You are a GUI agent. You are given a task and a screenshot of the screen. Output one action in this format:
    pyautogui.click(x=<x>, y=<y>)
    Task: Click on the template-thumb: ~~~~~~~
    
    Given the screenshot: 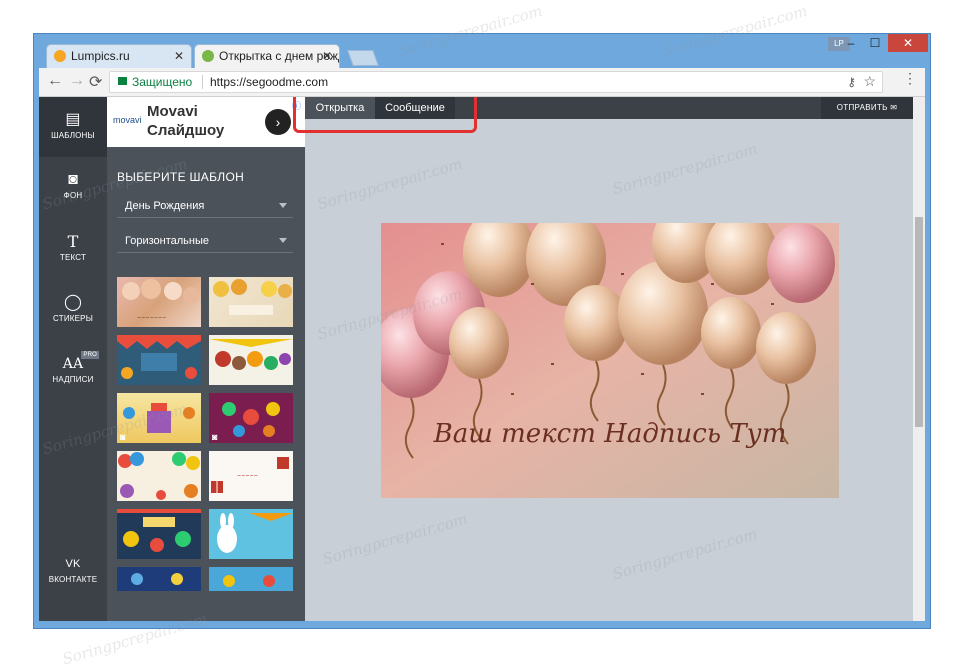 What is the action you would take?
    pyautogui.click(x=159, y=302)
    